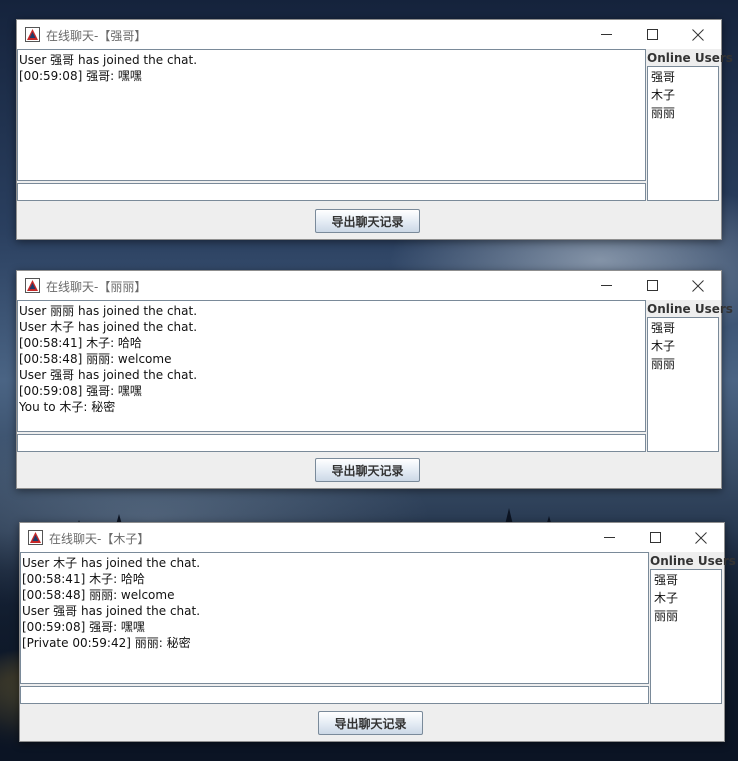 This screenshot has width=738, height=761. I want to click on window-title: 在线聊天-【丽丽】, so click(96, 287).